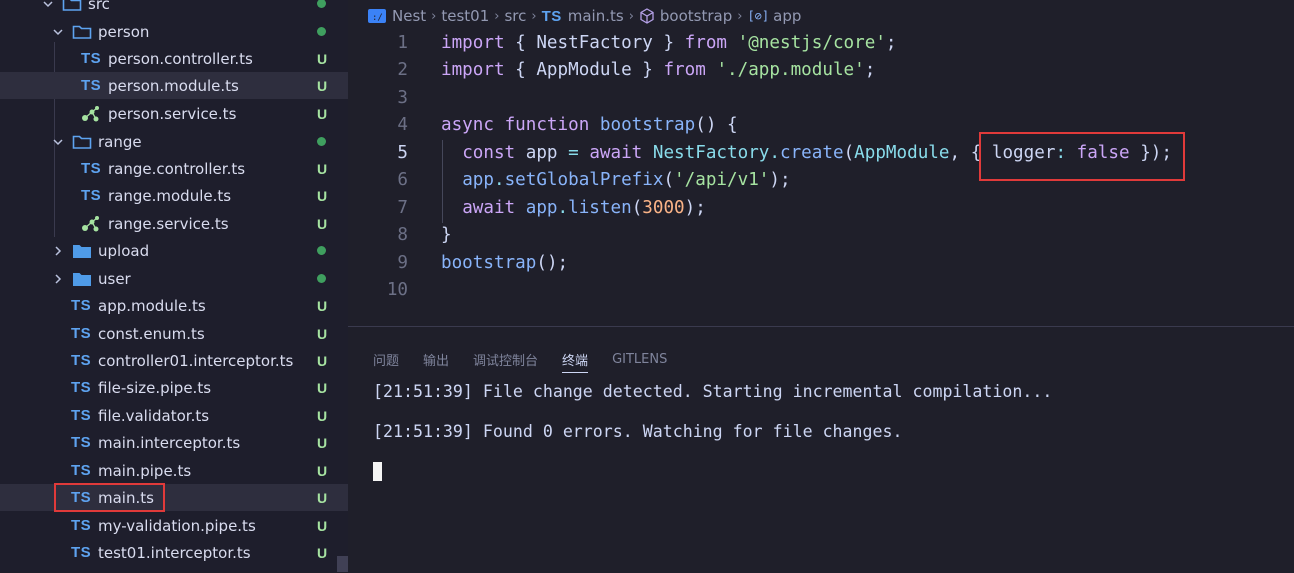 The height and width of the screenshot is (573, 1294). I want to click on code-text: async function bootstrap() {, so click(589, 125).